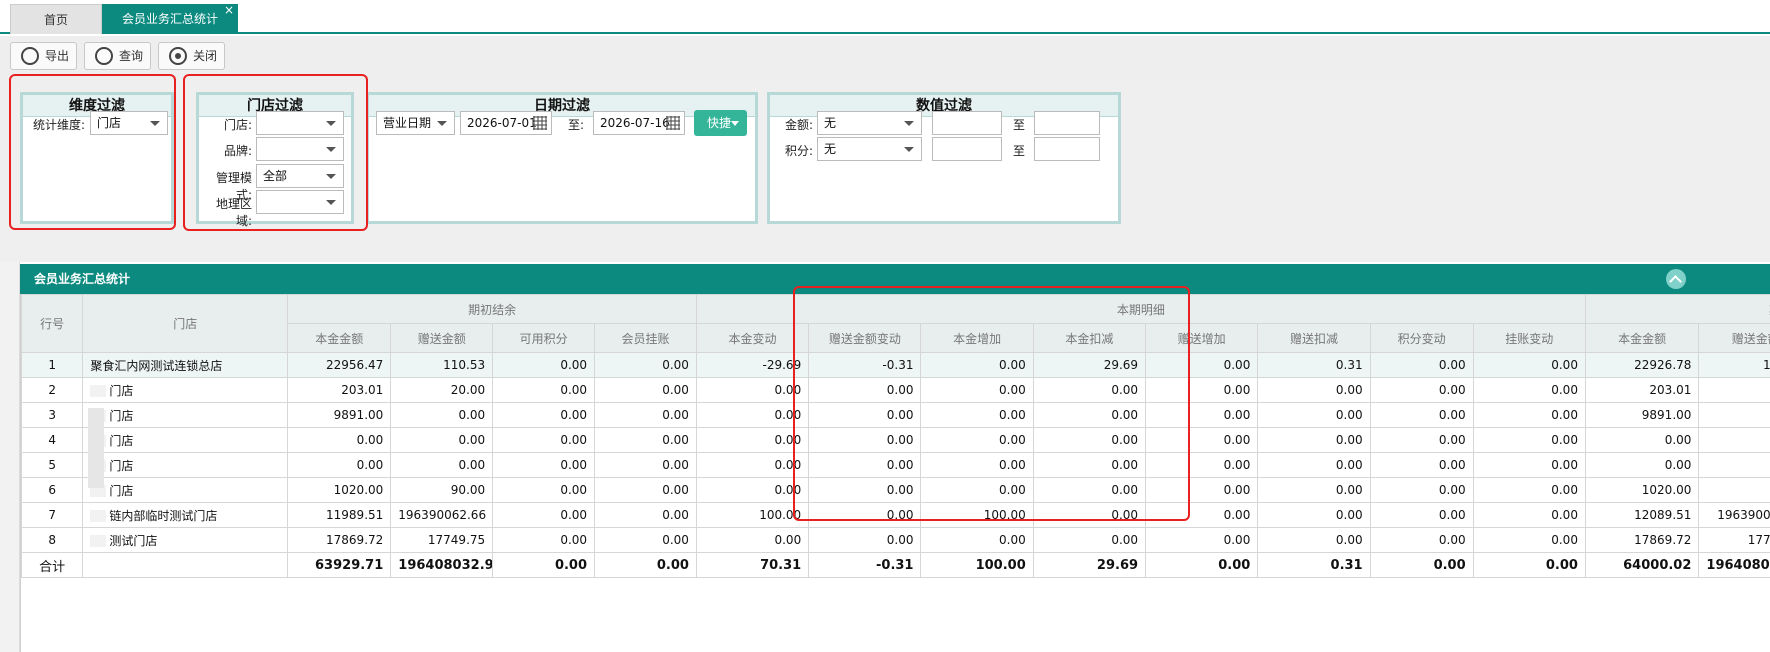 The height and width of the screenshot is (652, 1770). I want to click on header-sub-col: 赠送扣减, so click(1314, 338).